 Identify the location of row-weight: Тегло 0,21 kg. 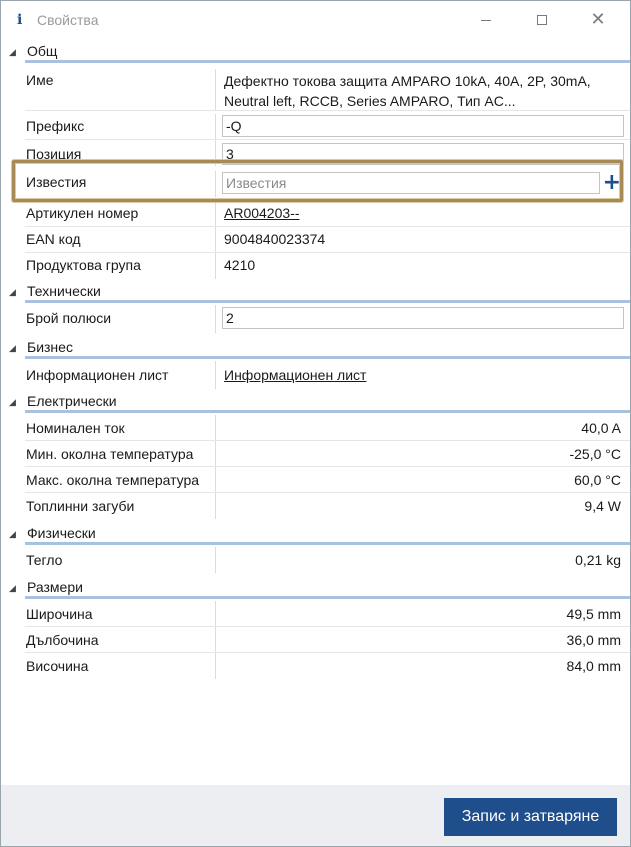
(315, 560).